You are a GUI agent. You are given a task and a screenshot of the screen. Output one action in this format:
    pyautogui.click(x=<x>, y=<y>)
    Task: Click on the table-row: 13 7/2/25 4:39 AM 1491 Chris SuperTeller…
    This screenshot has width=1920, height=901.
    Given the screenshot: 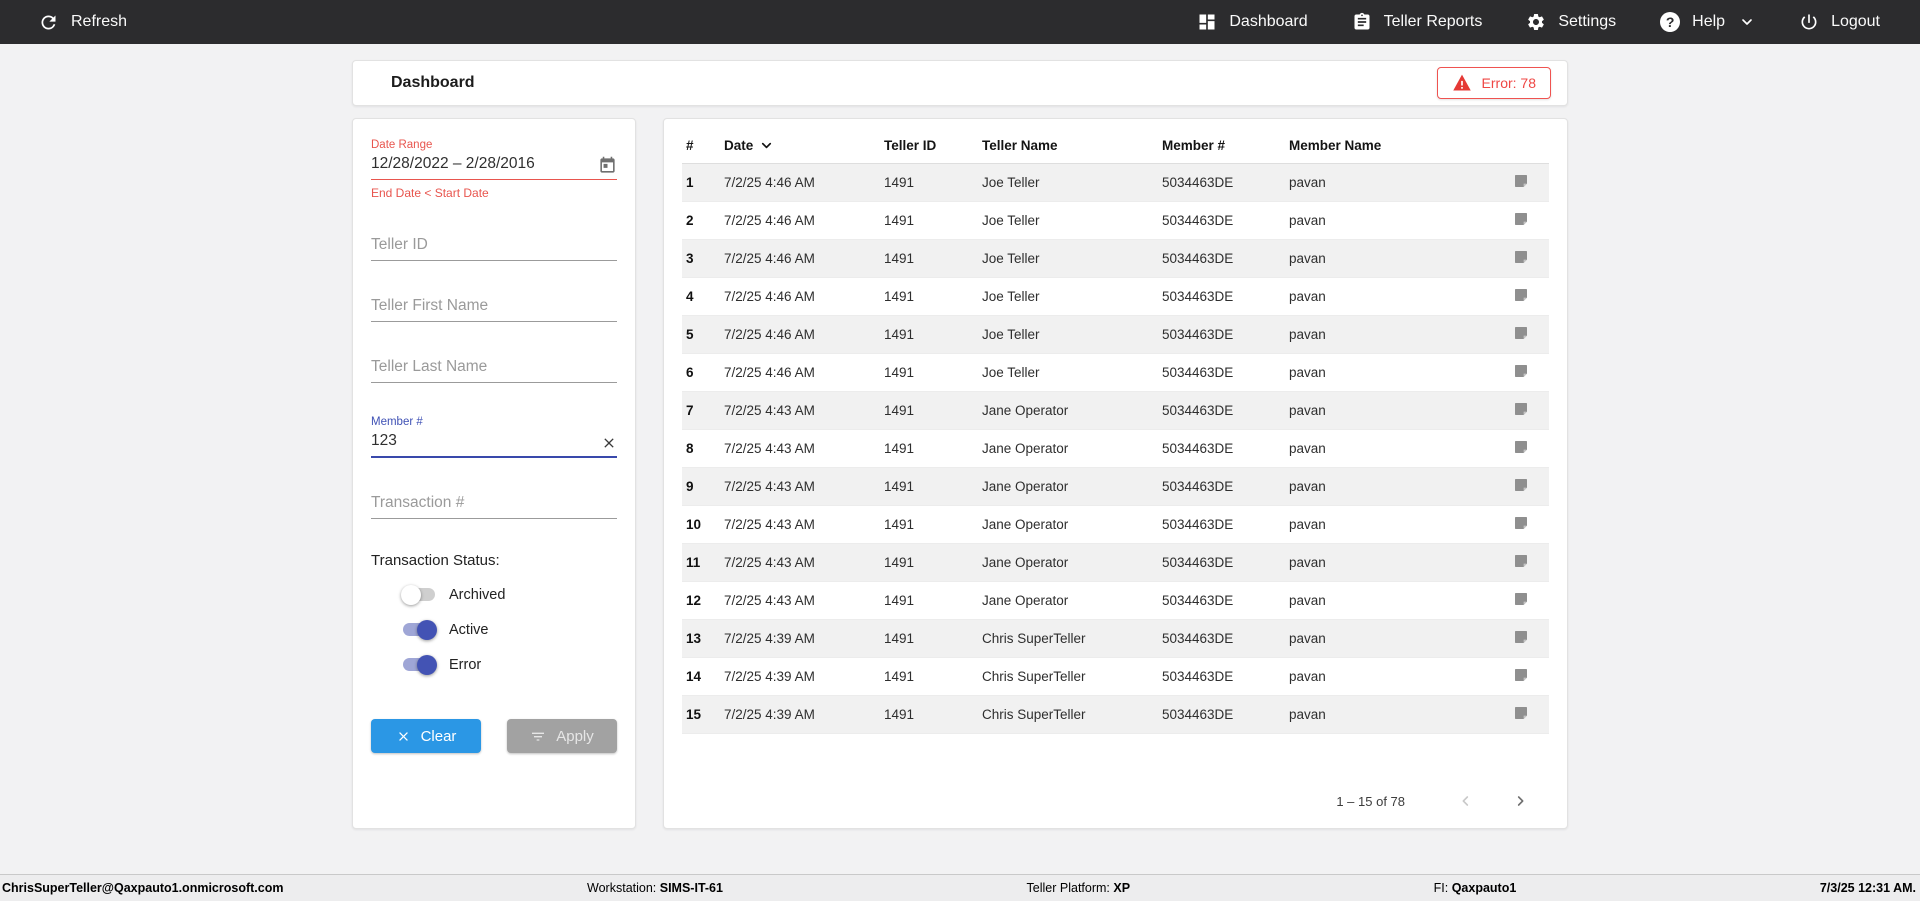 What is the action you would take?
    pyautogui.click(x=1115, y=638)
    